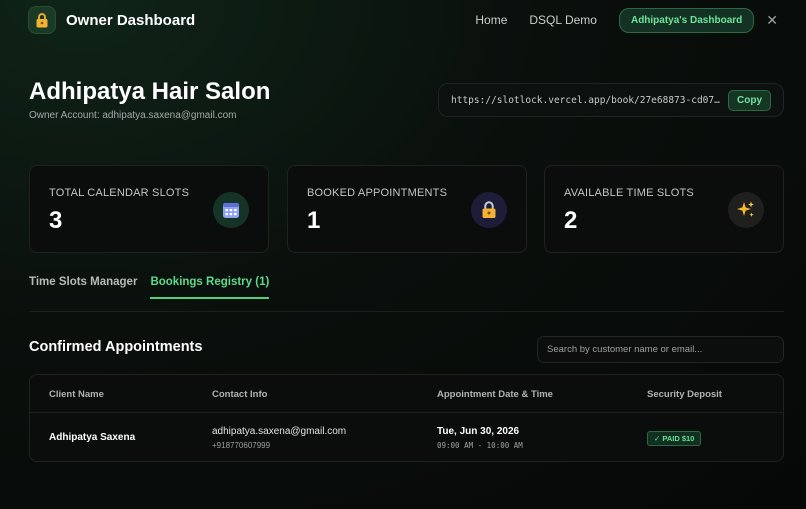 The height and width of the screenshot is (509, 806). Describe the element at coordinates (83, 287) in the screenshot. I see `tab-time-slots-manager: Time Slots Manager` at that location.